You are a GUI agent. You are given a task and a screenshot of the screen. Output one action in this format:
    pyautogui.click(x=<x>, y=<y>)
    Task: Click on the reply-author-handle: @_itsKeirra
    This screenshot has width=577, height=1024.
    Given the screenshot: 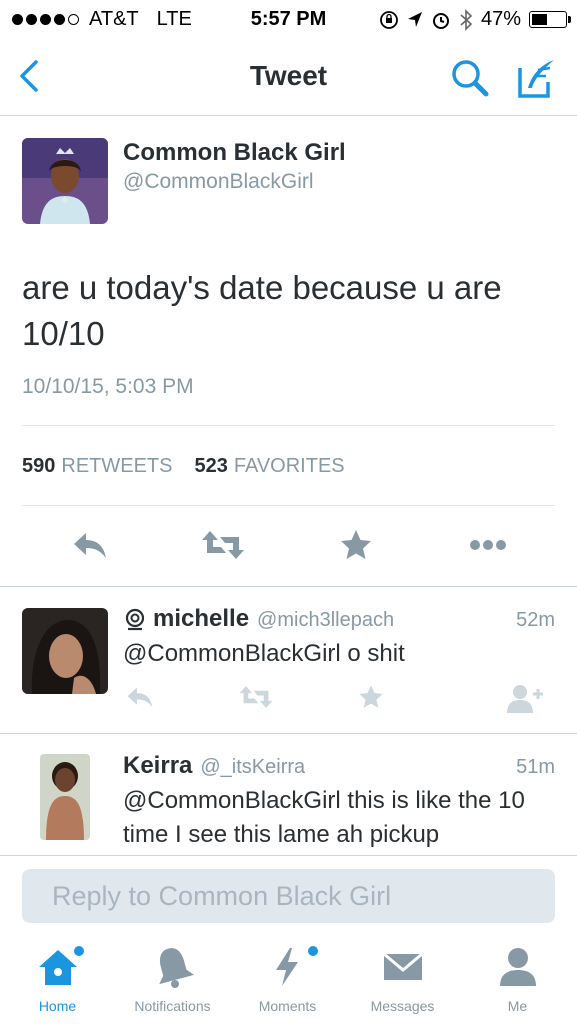 What is the action you would take?
    pyautogui.click(x=252, y=767)
    